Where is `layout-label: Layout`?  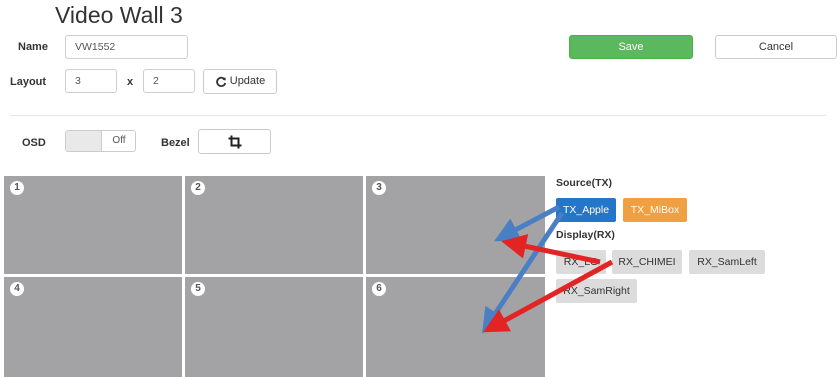 layout-label: Layout is located at coordinates (28, 82).